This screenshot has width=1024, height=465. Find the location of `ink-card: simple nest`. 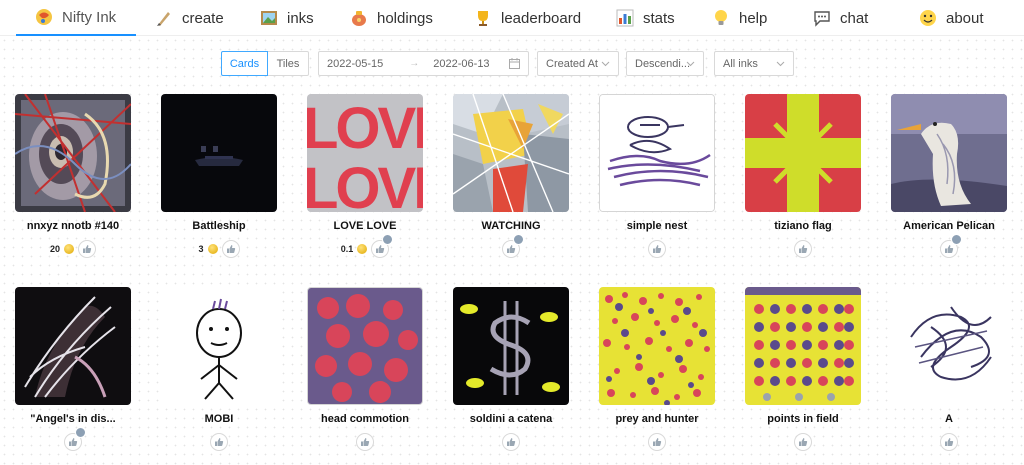

ink-card: simple nest is located at coordinates (657, 178).